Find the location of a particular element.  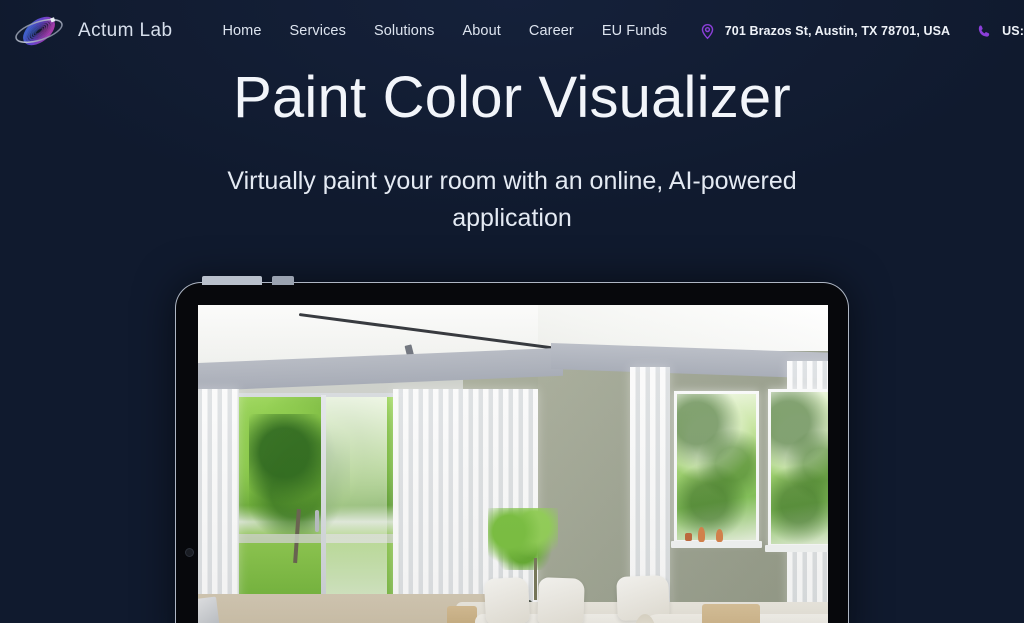

sofa-wood-armrest-left is located at coordinates (461, 614).